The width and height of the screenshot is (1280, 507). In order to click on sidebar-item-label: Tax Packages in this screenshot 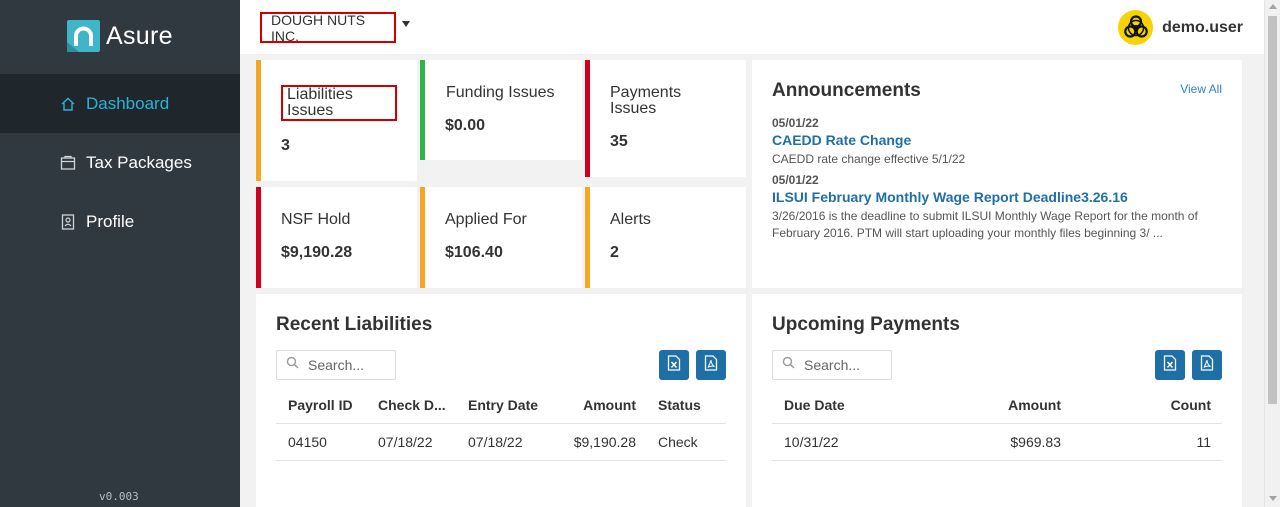, I will do `click(139, 162)`.